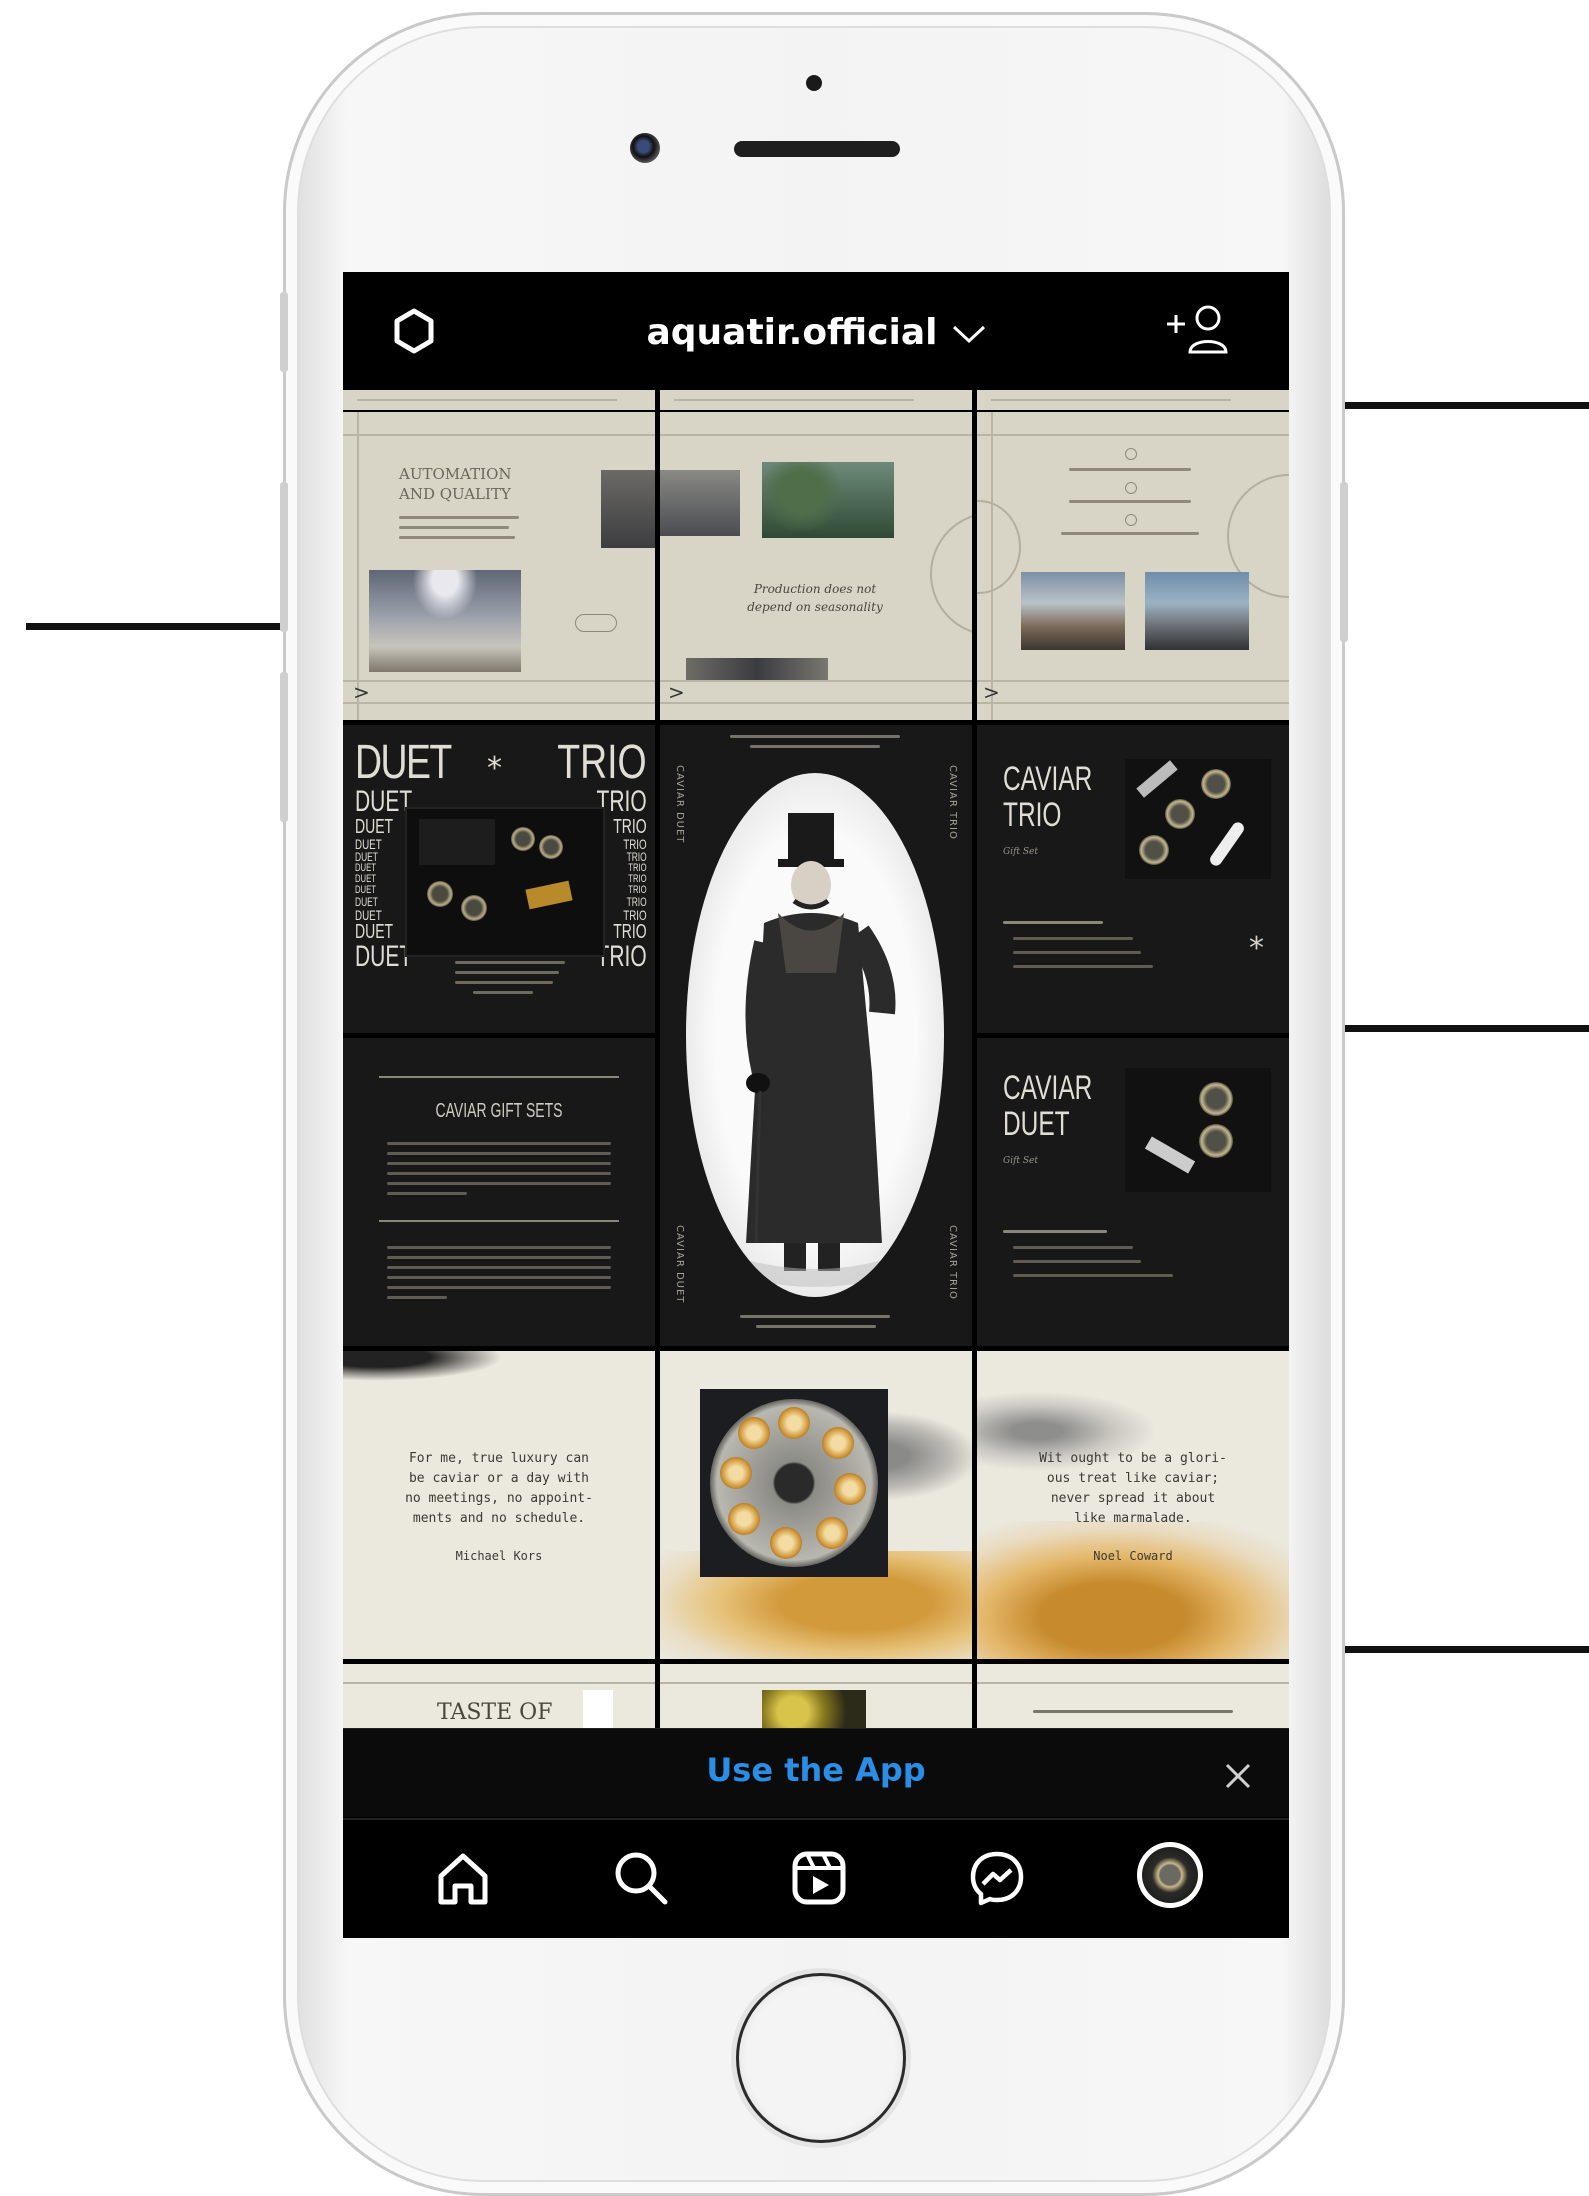 This screenshot has height=2196, width=1589. I want to click on volume-down-button, so click(284, 747).